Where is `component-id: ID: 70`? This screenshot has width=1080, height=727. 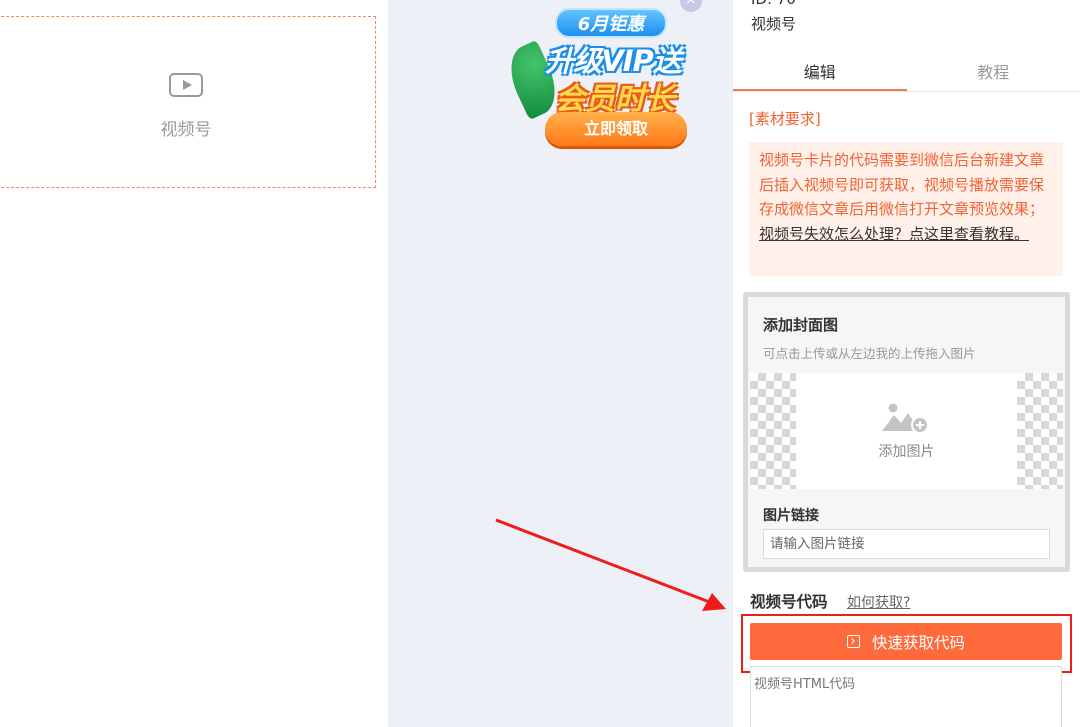
component-id: ID: 70 is located at coordinates (773, 4).